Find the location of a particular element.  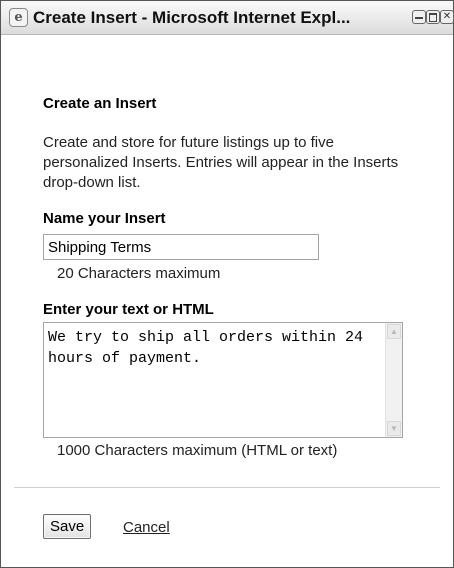

save-button: Save is located at coordinates (67, 526).